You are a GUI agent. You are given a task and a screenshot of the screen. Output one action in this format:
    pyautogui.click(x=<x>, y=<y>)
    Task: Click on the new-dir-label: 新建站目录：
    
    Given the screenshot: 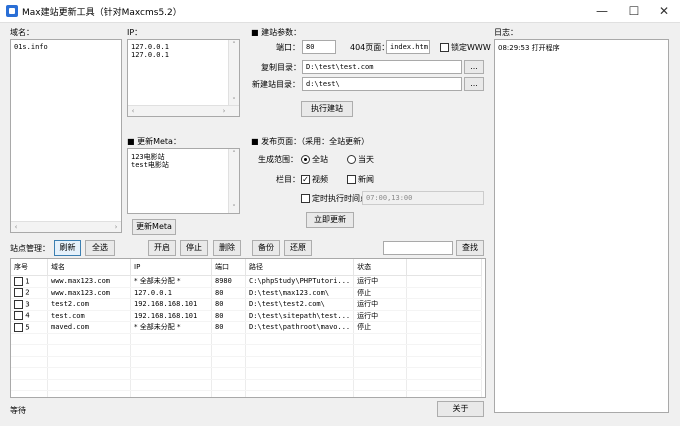 What is the action you would take?
    pyautogui.click(x=276, y=84)
    